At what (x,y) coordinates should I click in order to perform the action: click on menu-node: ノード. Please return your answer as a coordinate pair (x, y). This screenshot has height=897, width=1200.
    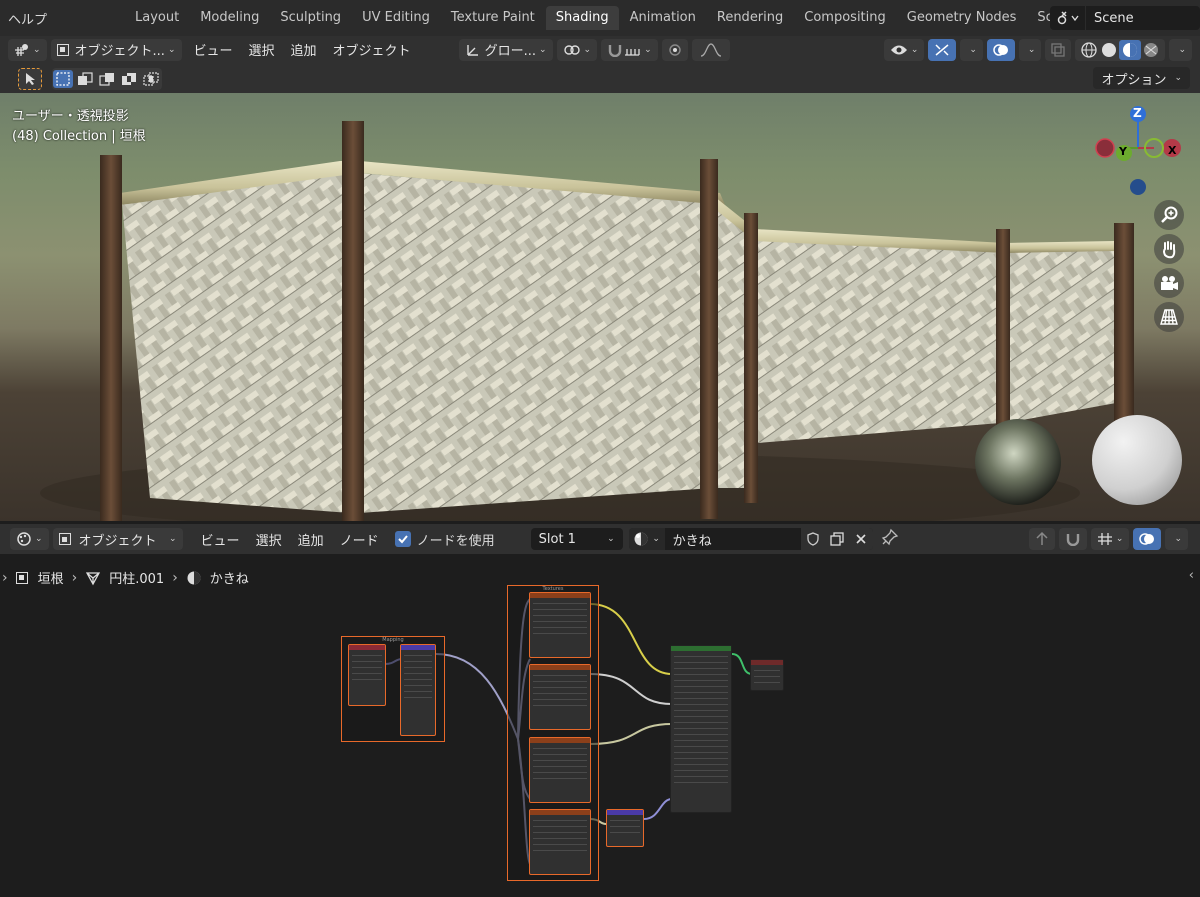
    Looking at the image, I should click on (359, 539).